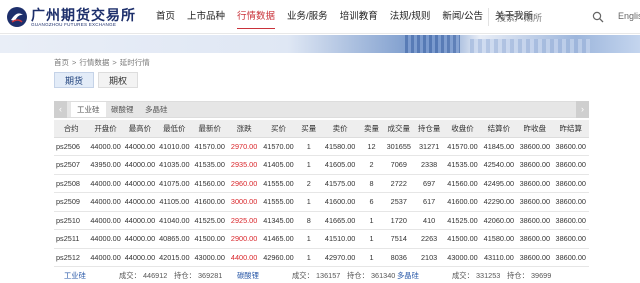 Image resolution: width=640 pixels, height=283 pixels. I want to click on main-nav: 首页 上市品种 行情数据 业务/服务 培训教育 法规/规则 新闻/公告 关于我所, so click(344, 17).